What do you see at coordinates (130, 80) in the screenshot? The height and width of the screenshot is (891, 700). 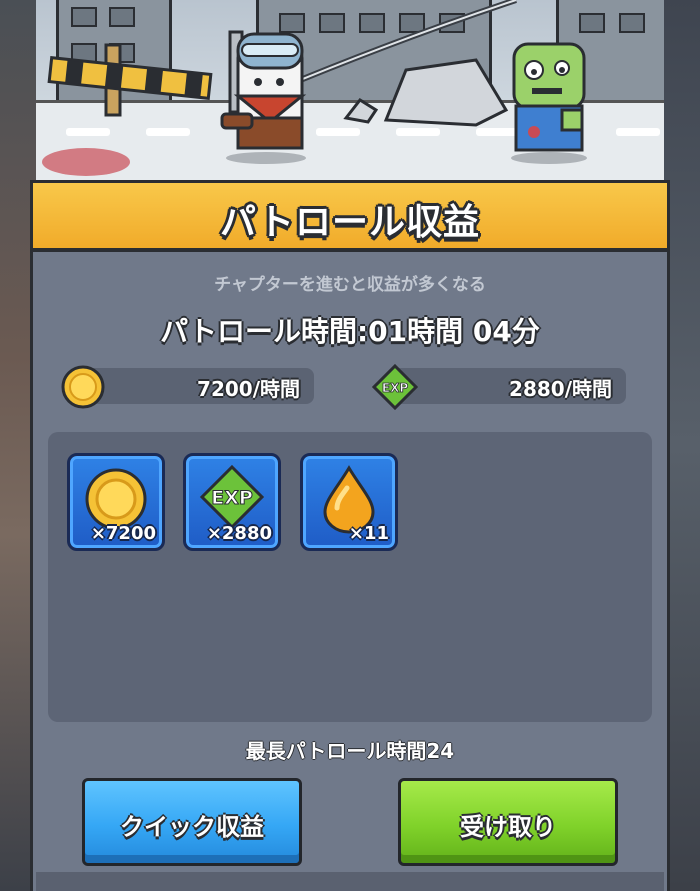 I see `barrier-icon` at bounding box center [130, 80].